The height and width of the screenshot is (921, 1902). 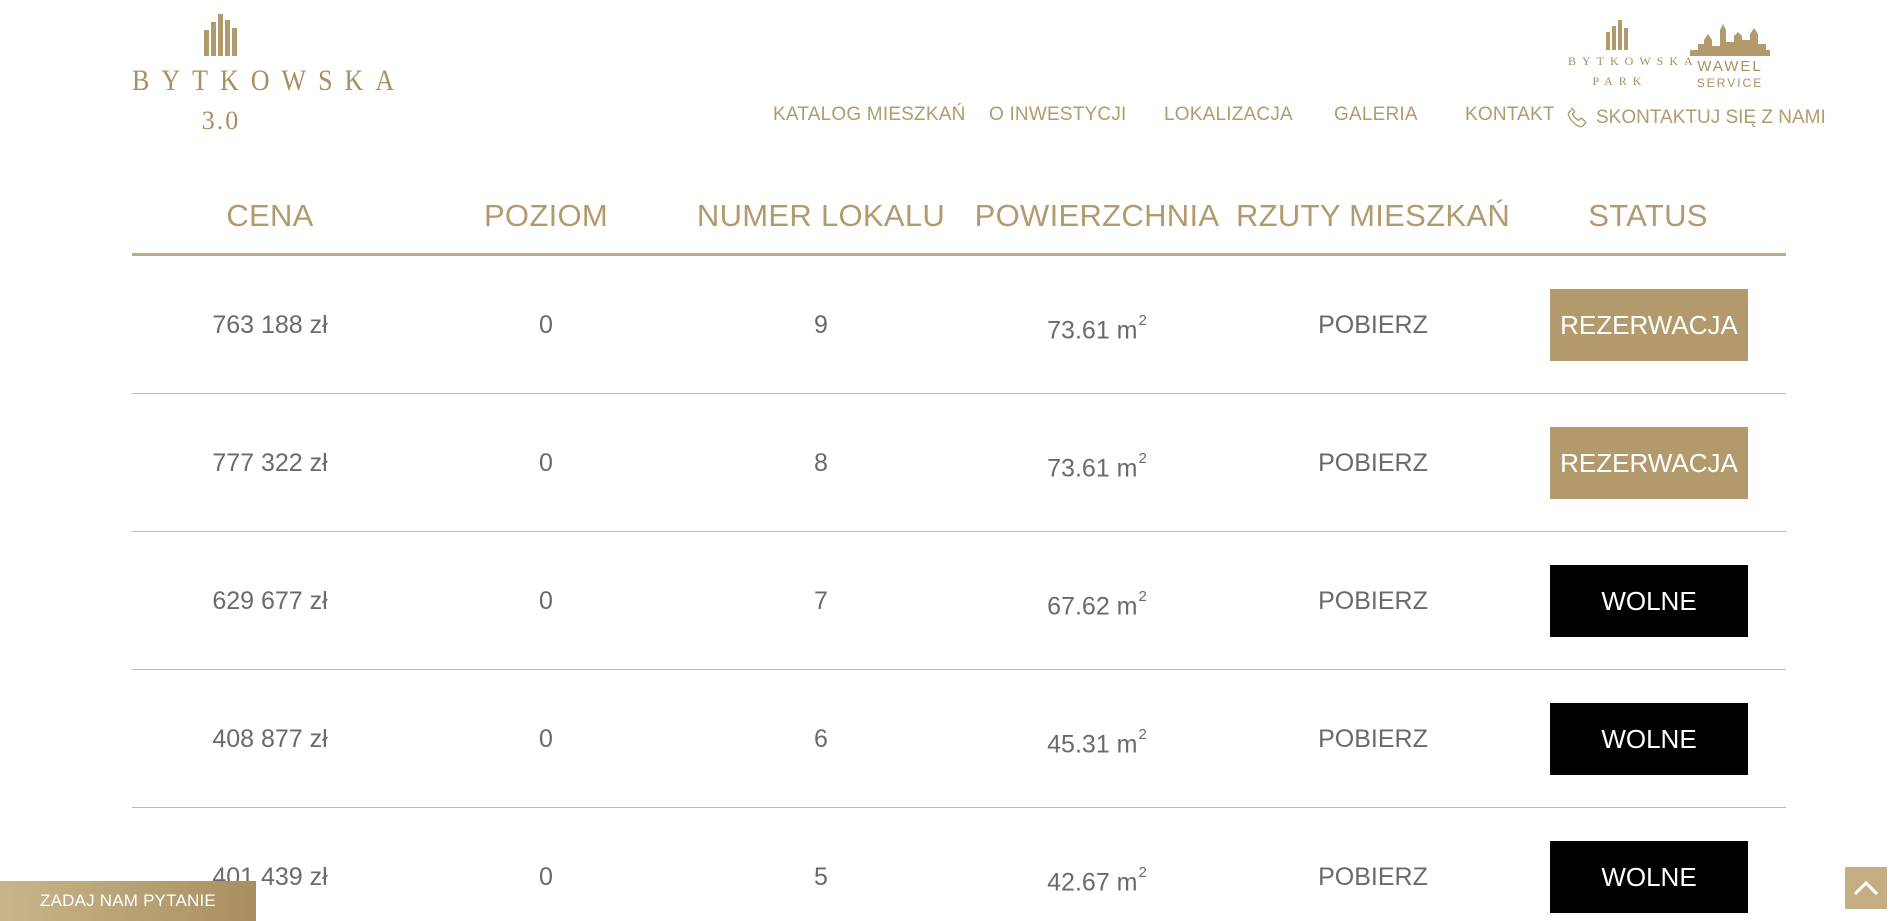 I want to click on nav-kontakt: KONTAKT, so click(x=1510, y=115).